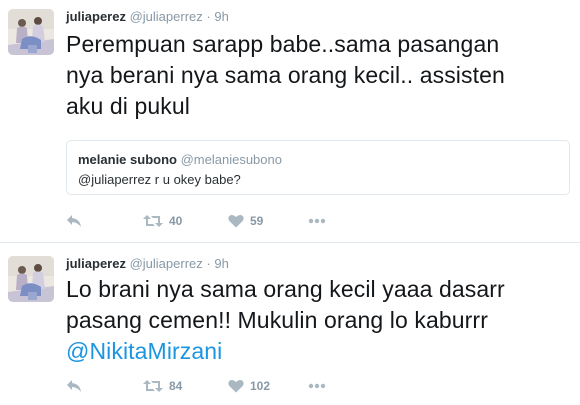 This screenshot has height=405, width=580. Describe the element at coordinates (127, 159) in the screenshot. I see `quoted-fullname: melanie subono` at that location.